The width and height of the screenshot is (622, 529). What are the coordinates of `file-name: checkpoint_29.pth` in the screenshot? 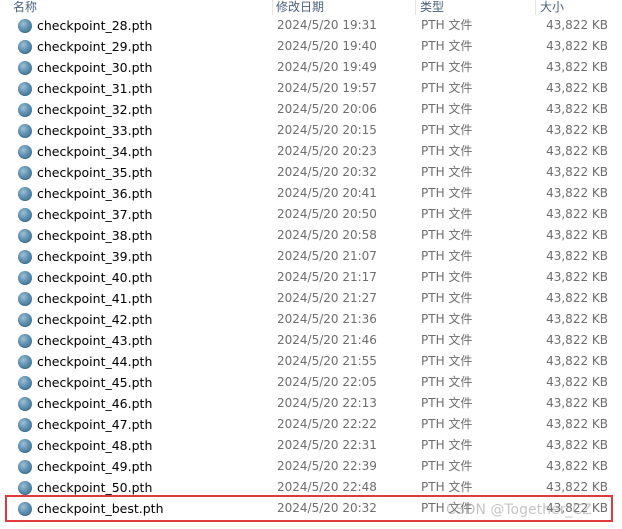 It's located at (95, 46).